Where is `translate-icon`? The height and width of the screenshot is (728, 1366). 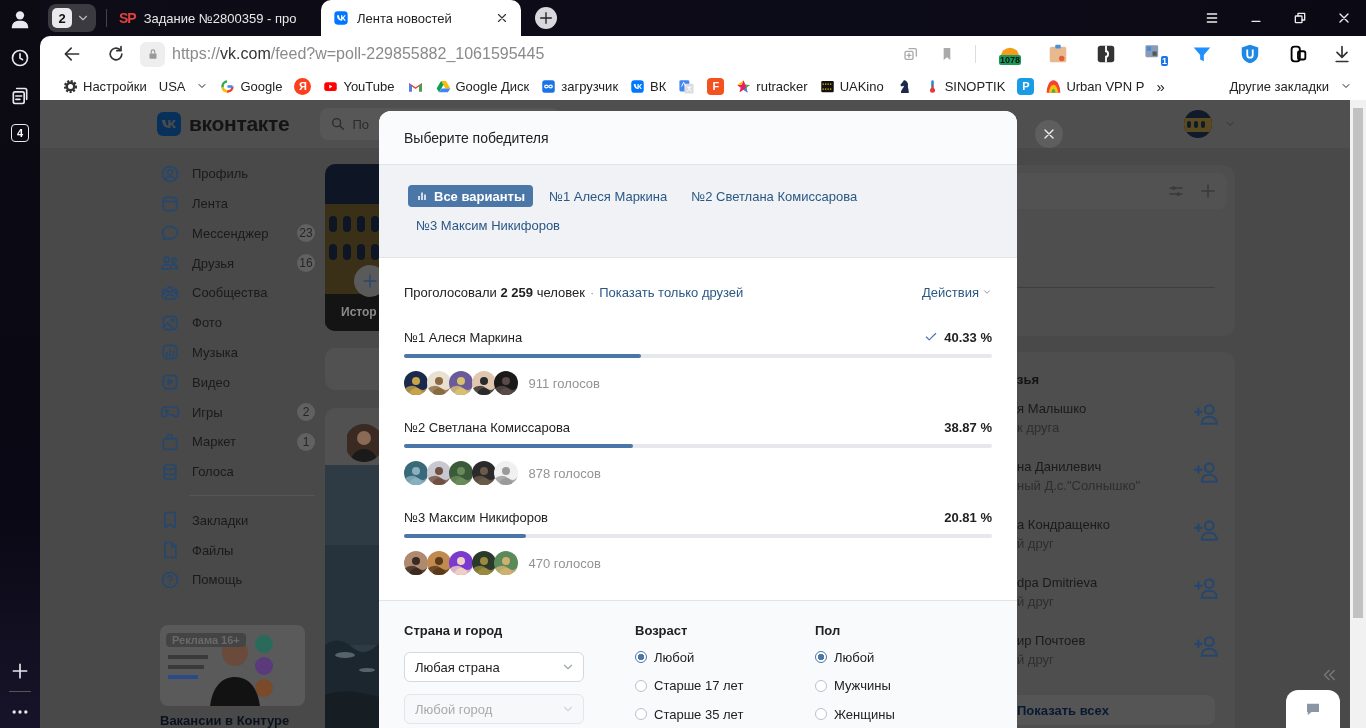 translate-icon is located at coordinates (687, 86).